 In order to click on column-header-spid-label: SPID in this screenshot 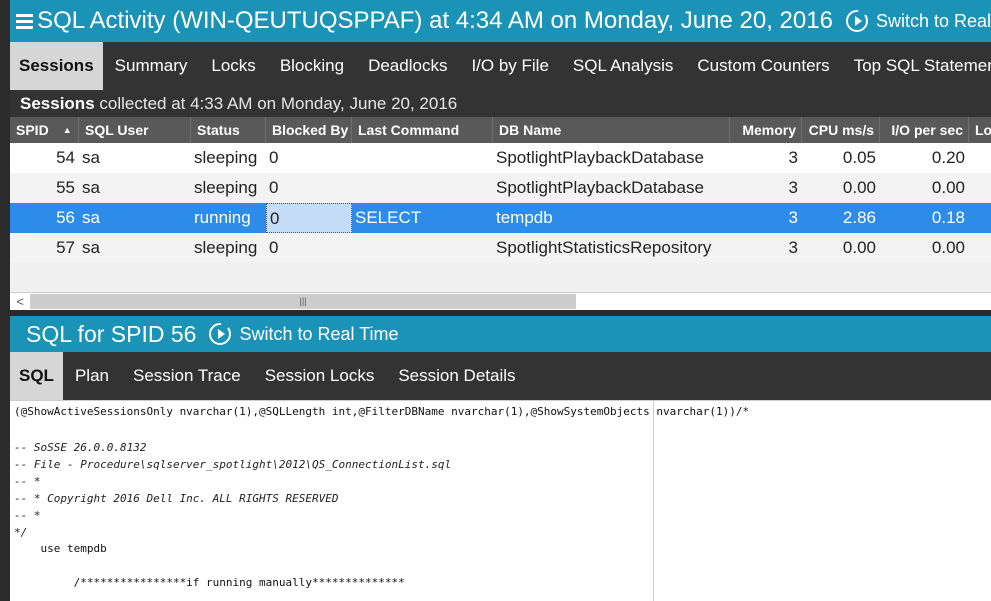, I will do `click(32, 130)`.